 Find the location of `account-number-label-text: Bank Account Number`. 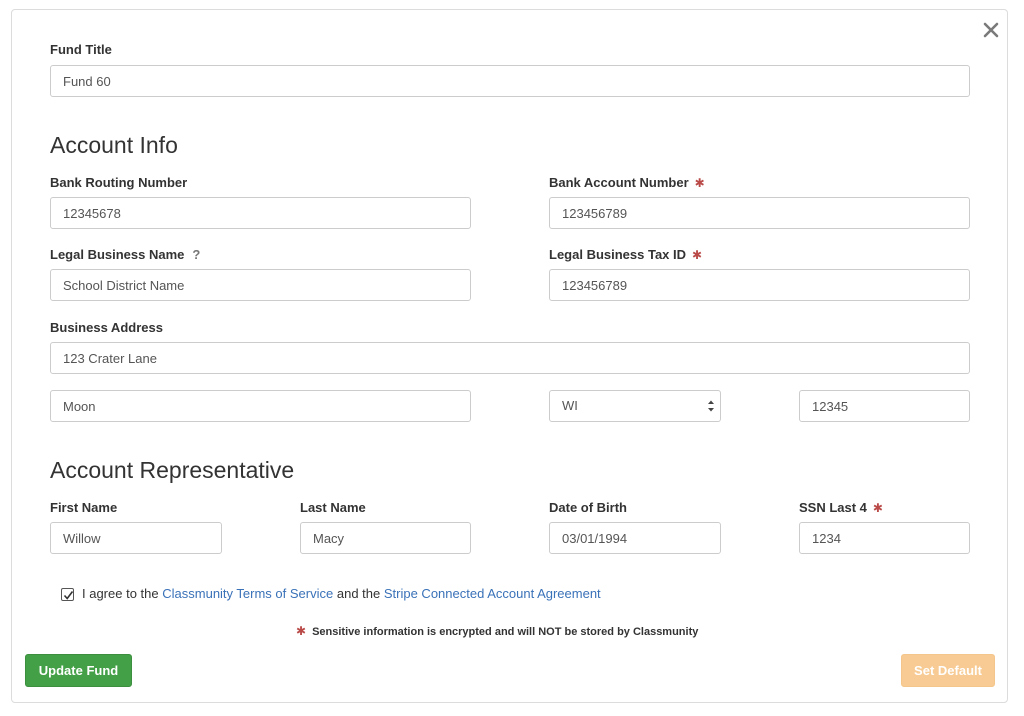

account-number-label-text: Bank Account Number is located at coordinates (619, 182).